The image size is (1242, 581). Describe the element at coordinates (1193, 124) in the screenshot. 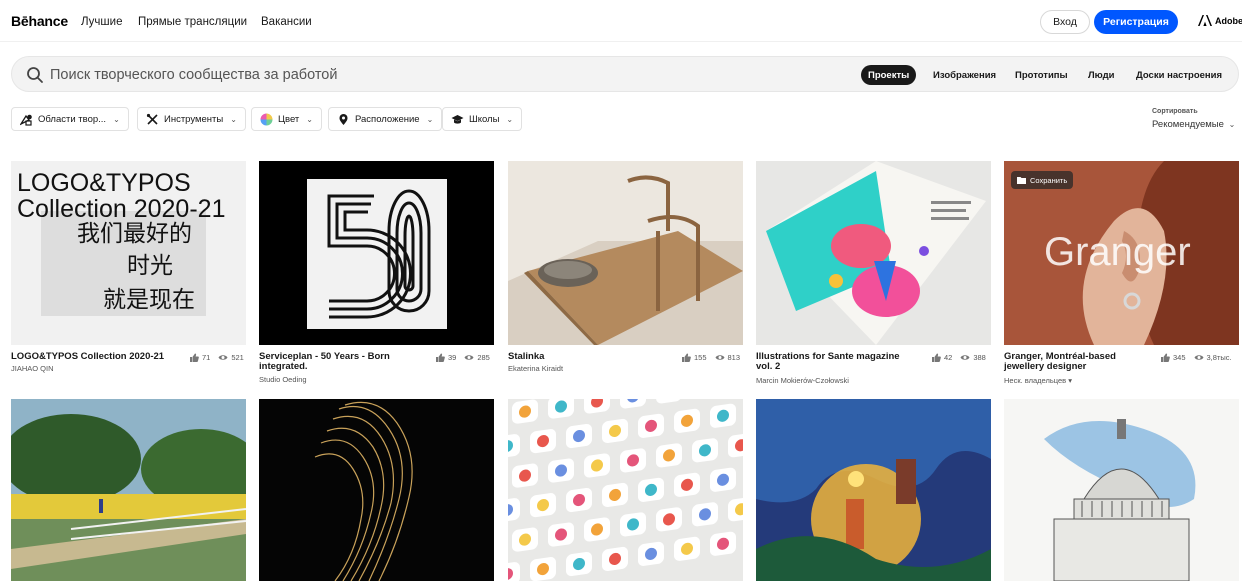

I see `sort-dropdown: Рекомендуемые ⌄` at that location.